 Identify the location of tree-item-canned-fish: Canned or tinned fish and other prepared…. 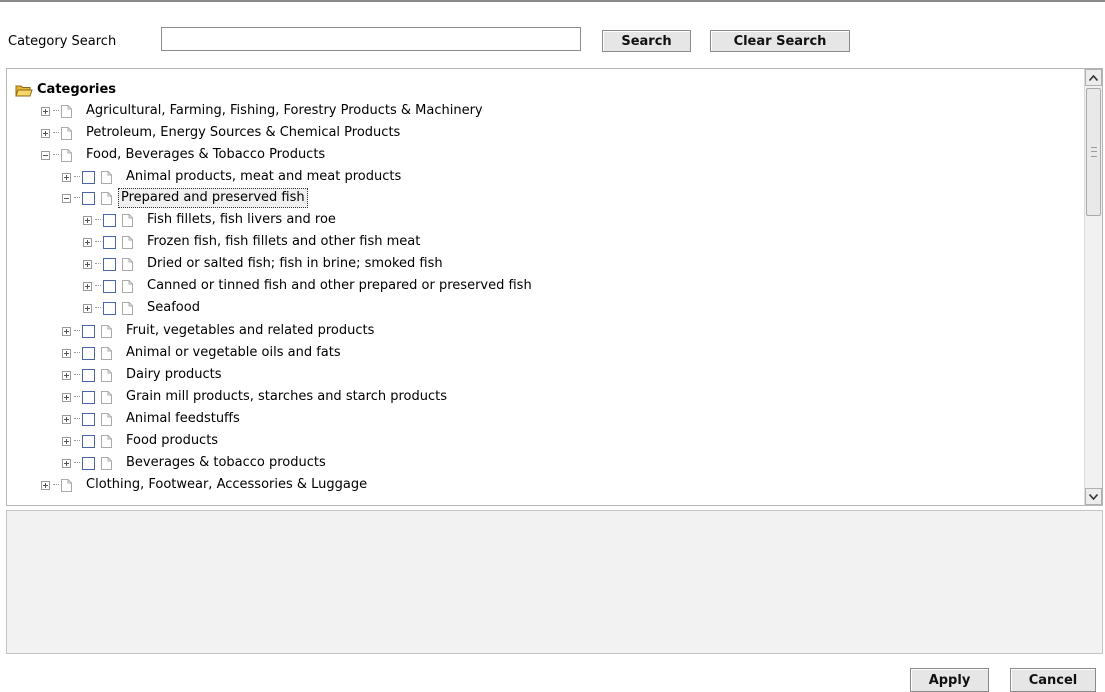
(308, 286).